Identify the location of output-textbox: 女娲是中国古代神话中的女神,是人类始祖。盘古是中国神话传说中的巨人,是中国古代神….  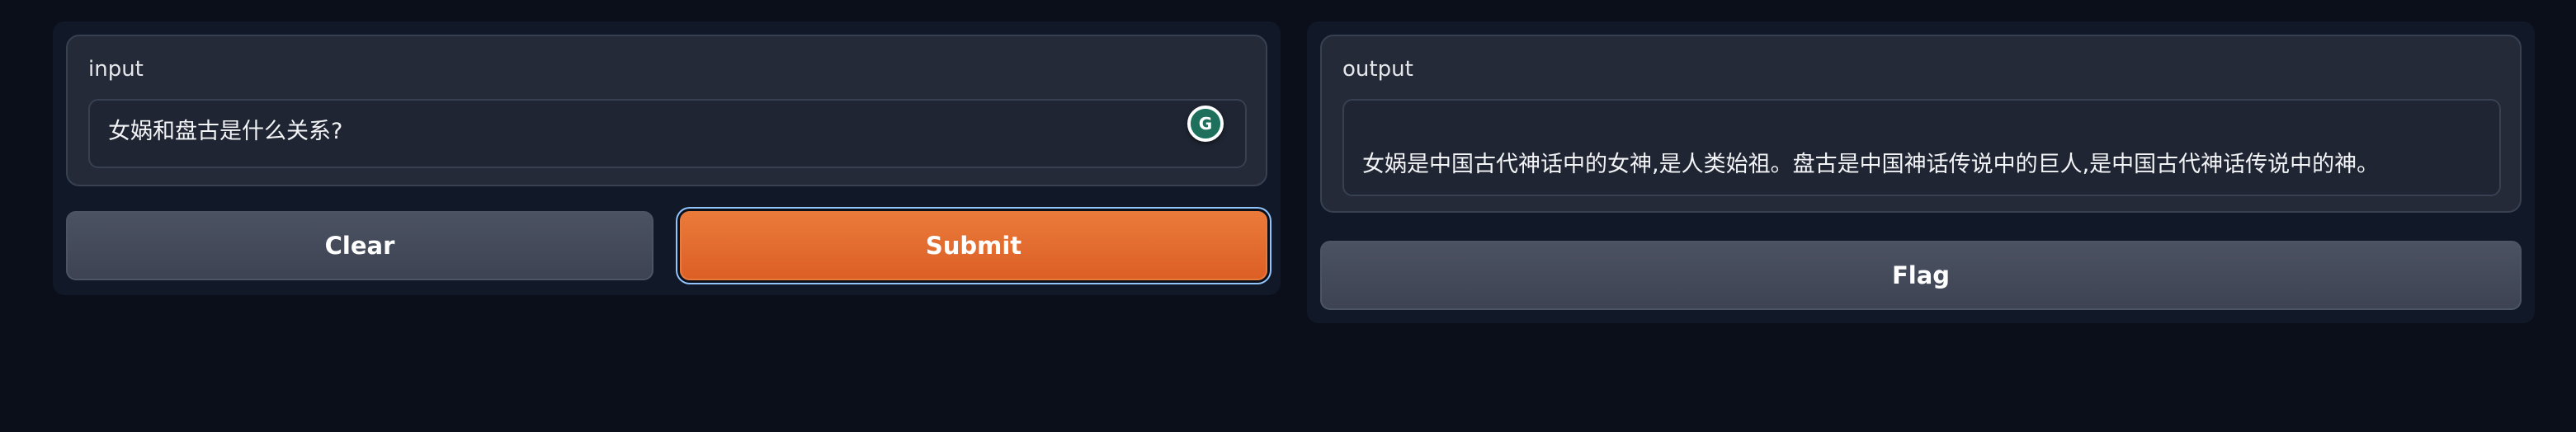
(1921, 147).